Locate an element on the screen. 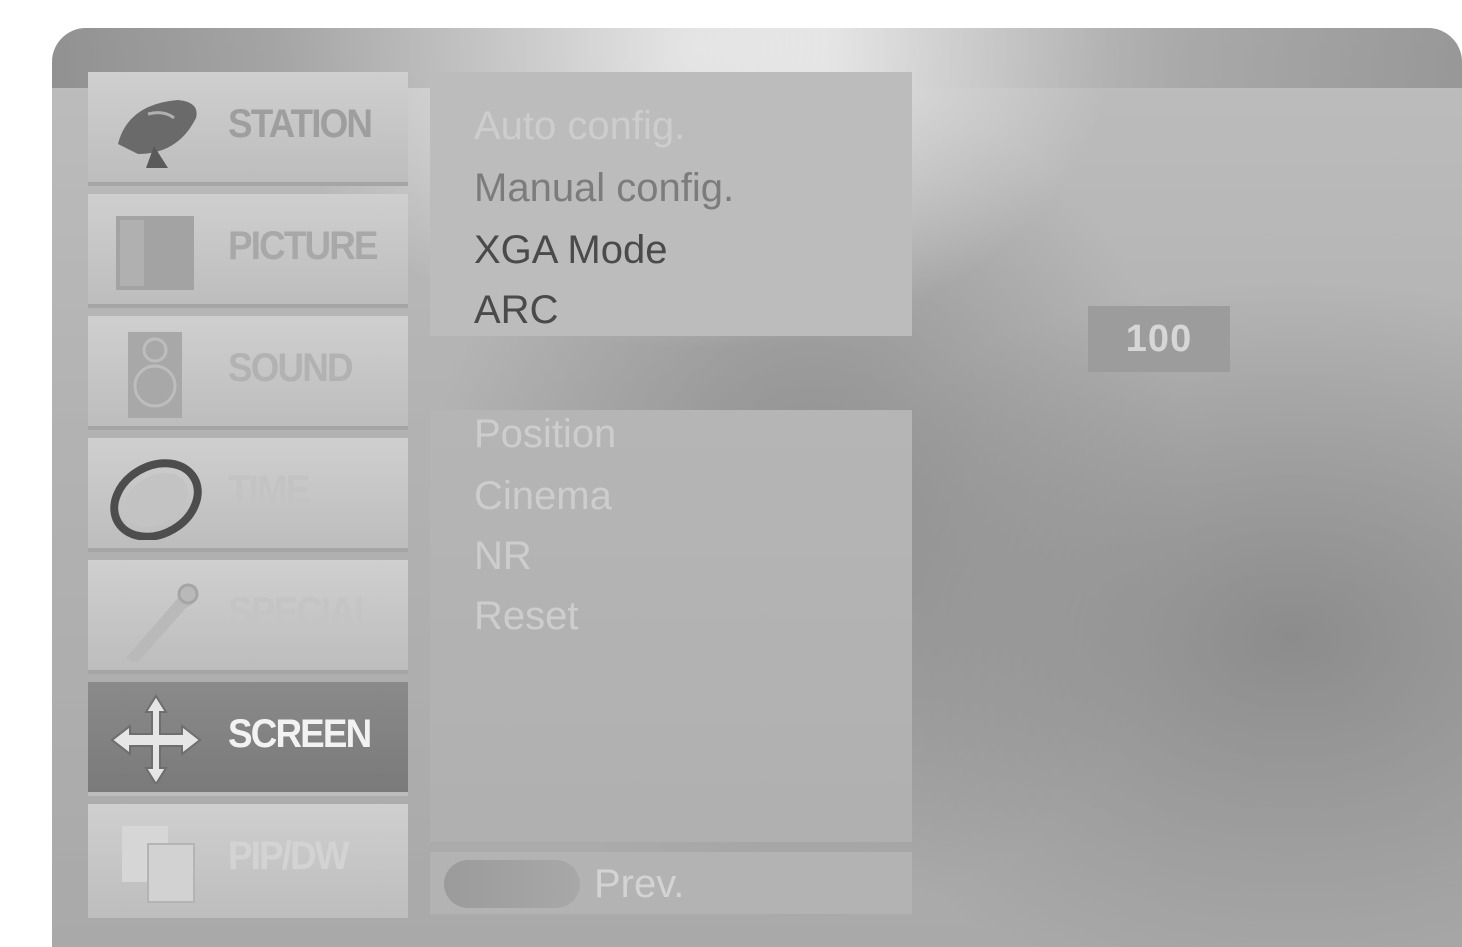  tab-label: PICTURE is located at coordinates (303, 246).